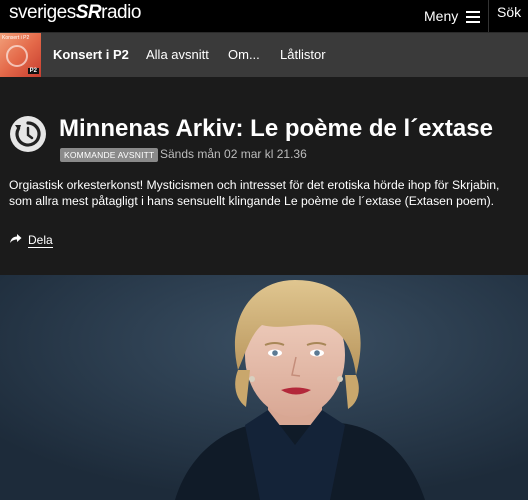  I want to click on upcoming-episode-badge: KOMMANDE AVSNITT, so click(109, 155).